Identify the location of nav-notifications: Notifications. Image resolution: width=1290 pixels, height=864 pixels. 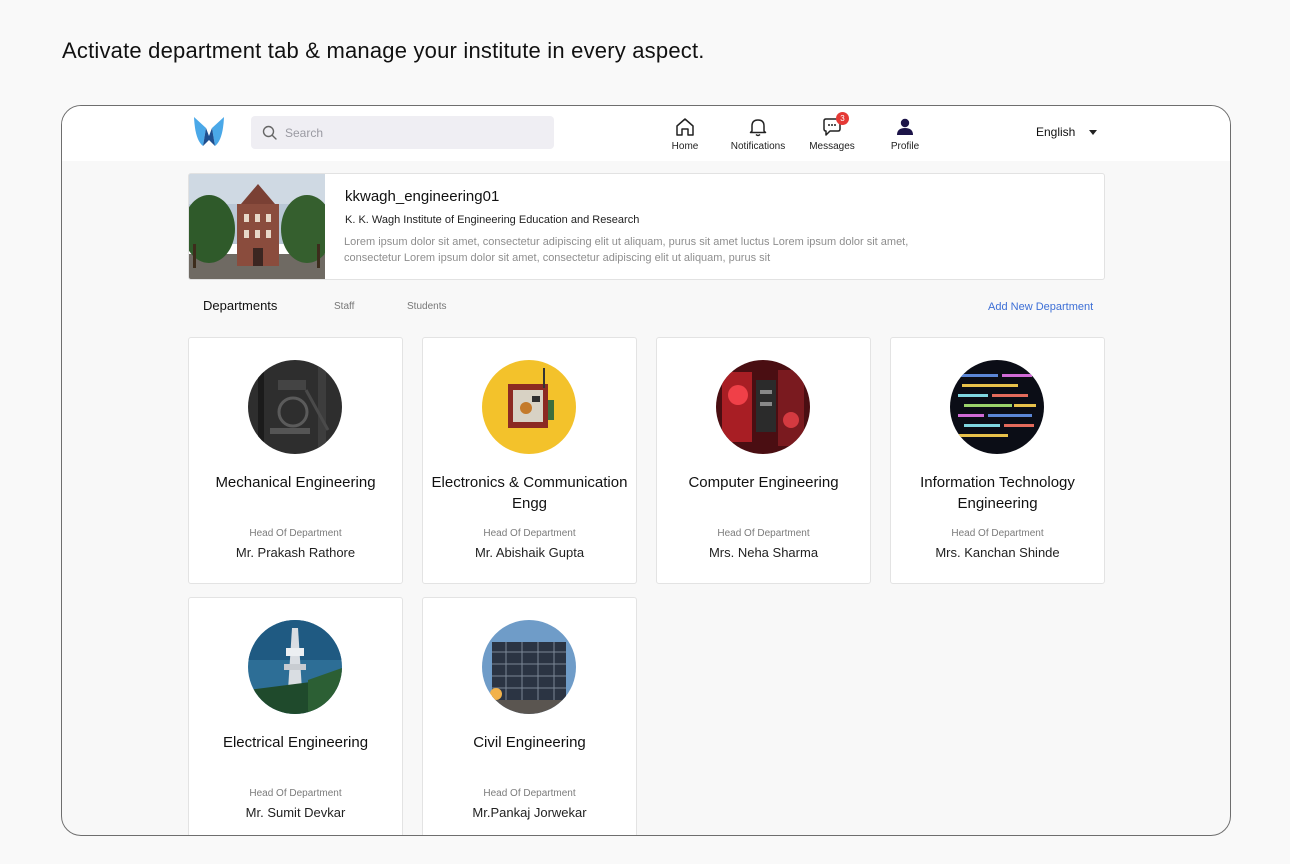
(758, 134).